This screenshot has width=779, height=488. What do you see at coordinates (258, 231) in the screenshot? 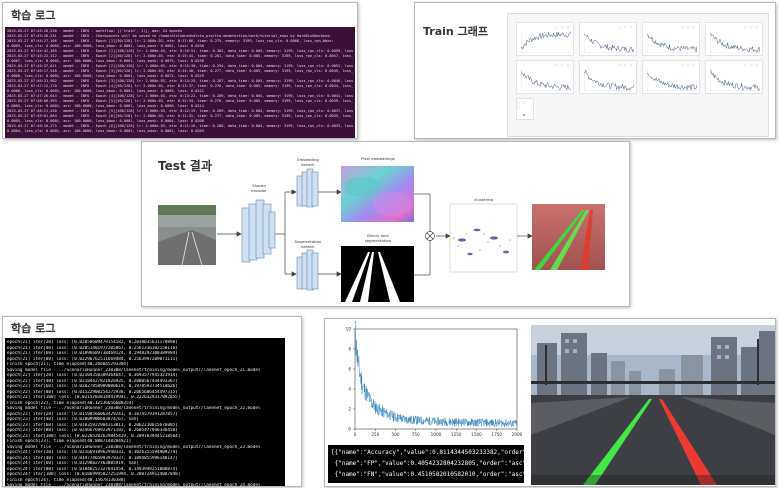
I see `shared-encoder-block` at bounding box center [258, 231].